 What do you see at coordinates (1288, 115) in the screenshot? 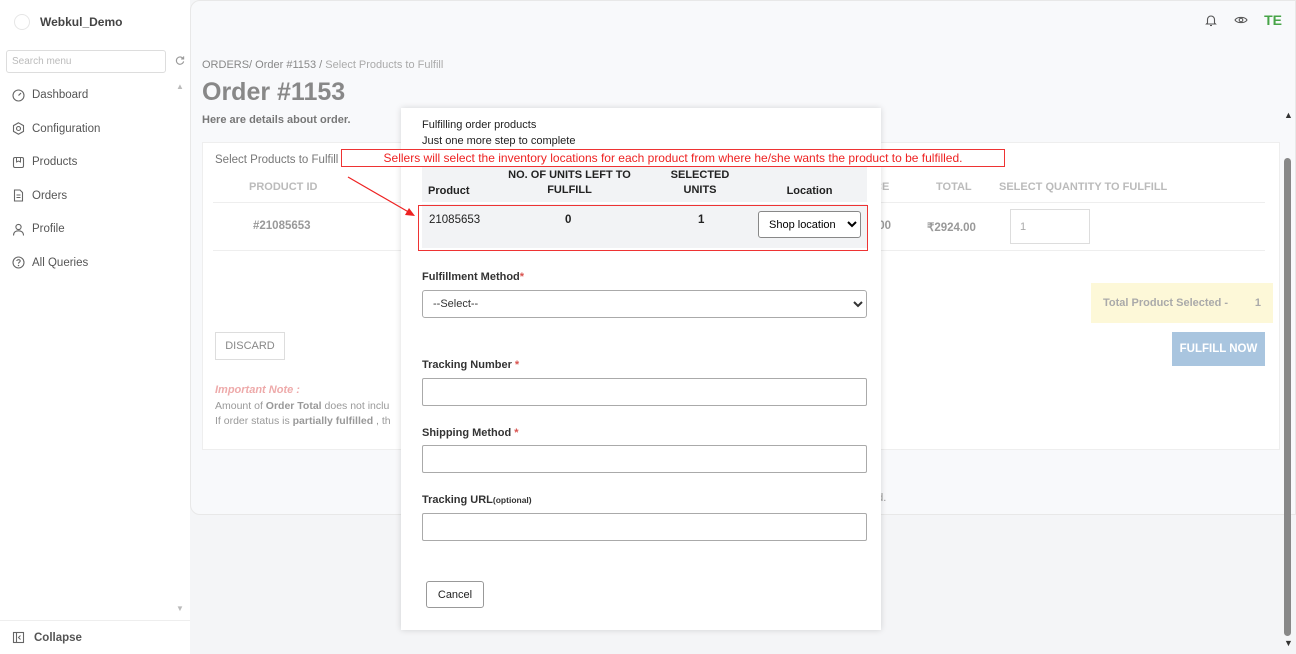
I see `scroll-up-icon: ▲` at bounding box center [1288, 115].